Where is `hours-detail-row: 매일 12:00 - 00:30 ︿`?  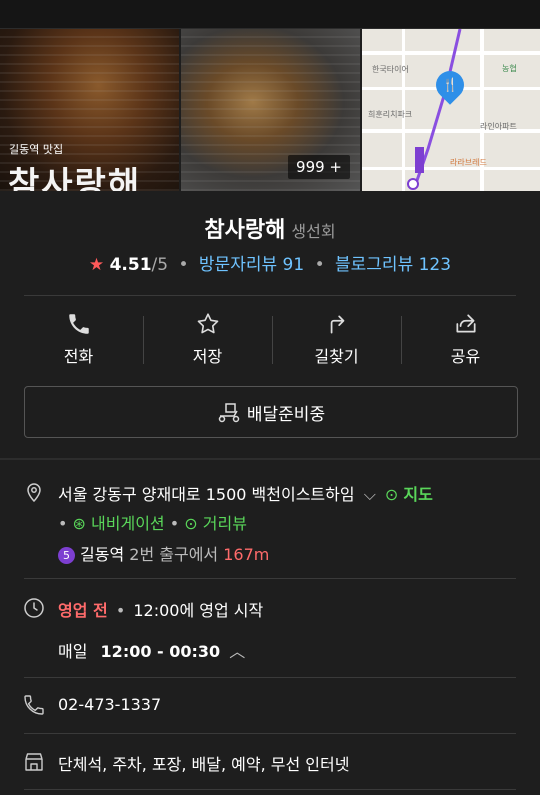
hours-detail-row: 매일 12:00 - 00:30 ︿ is located at coordinates (151, 650).